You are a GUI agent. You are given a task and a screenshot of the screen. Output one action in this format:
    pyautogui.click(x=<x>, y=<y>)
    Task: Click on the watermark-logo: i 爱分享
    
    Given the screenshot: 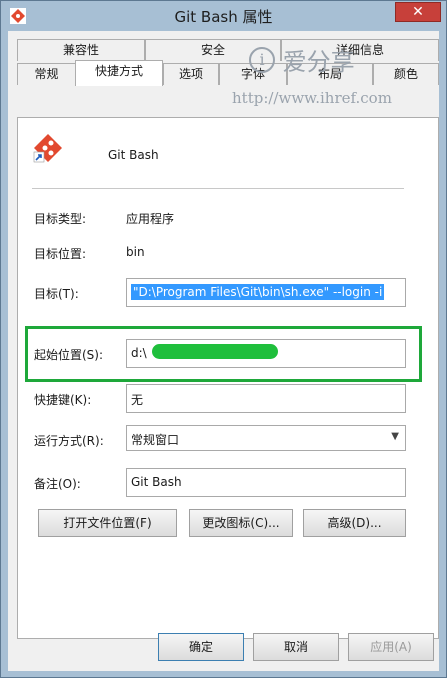 What is the action you would take?
    pyautogui.click(x=302, y=59)
    